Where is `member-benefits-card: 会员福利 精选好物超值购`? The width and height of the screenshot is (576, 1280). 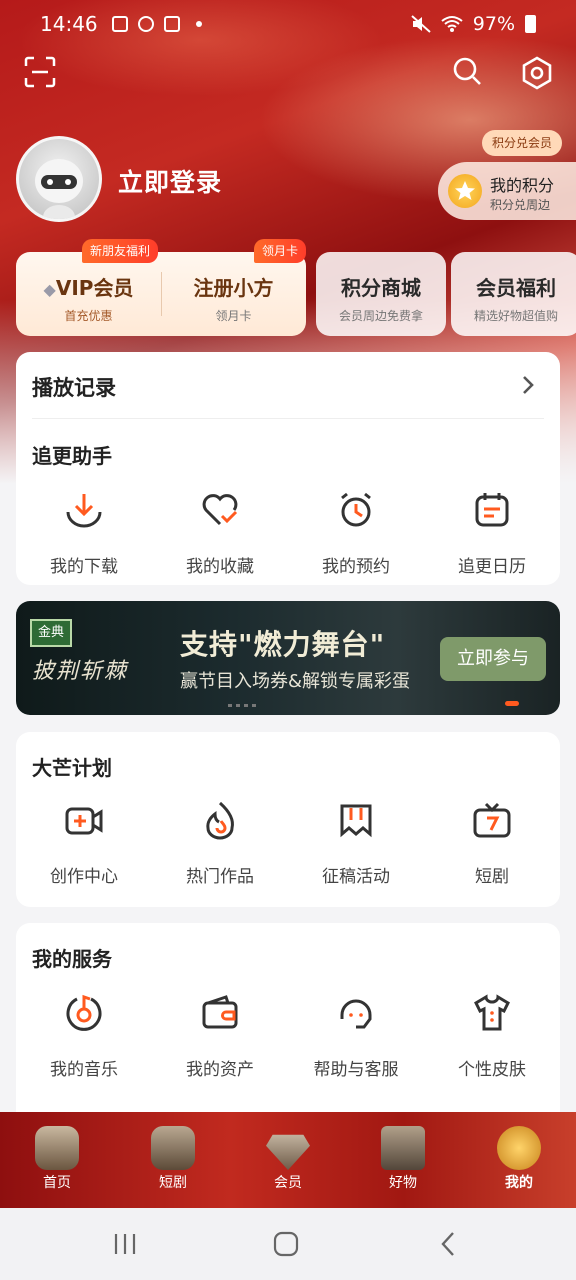
member-benefits-card: 会员福利 精选好物超值购 is located at coordinates (513, 294).